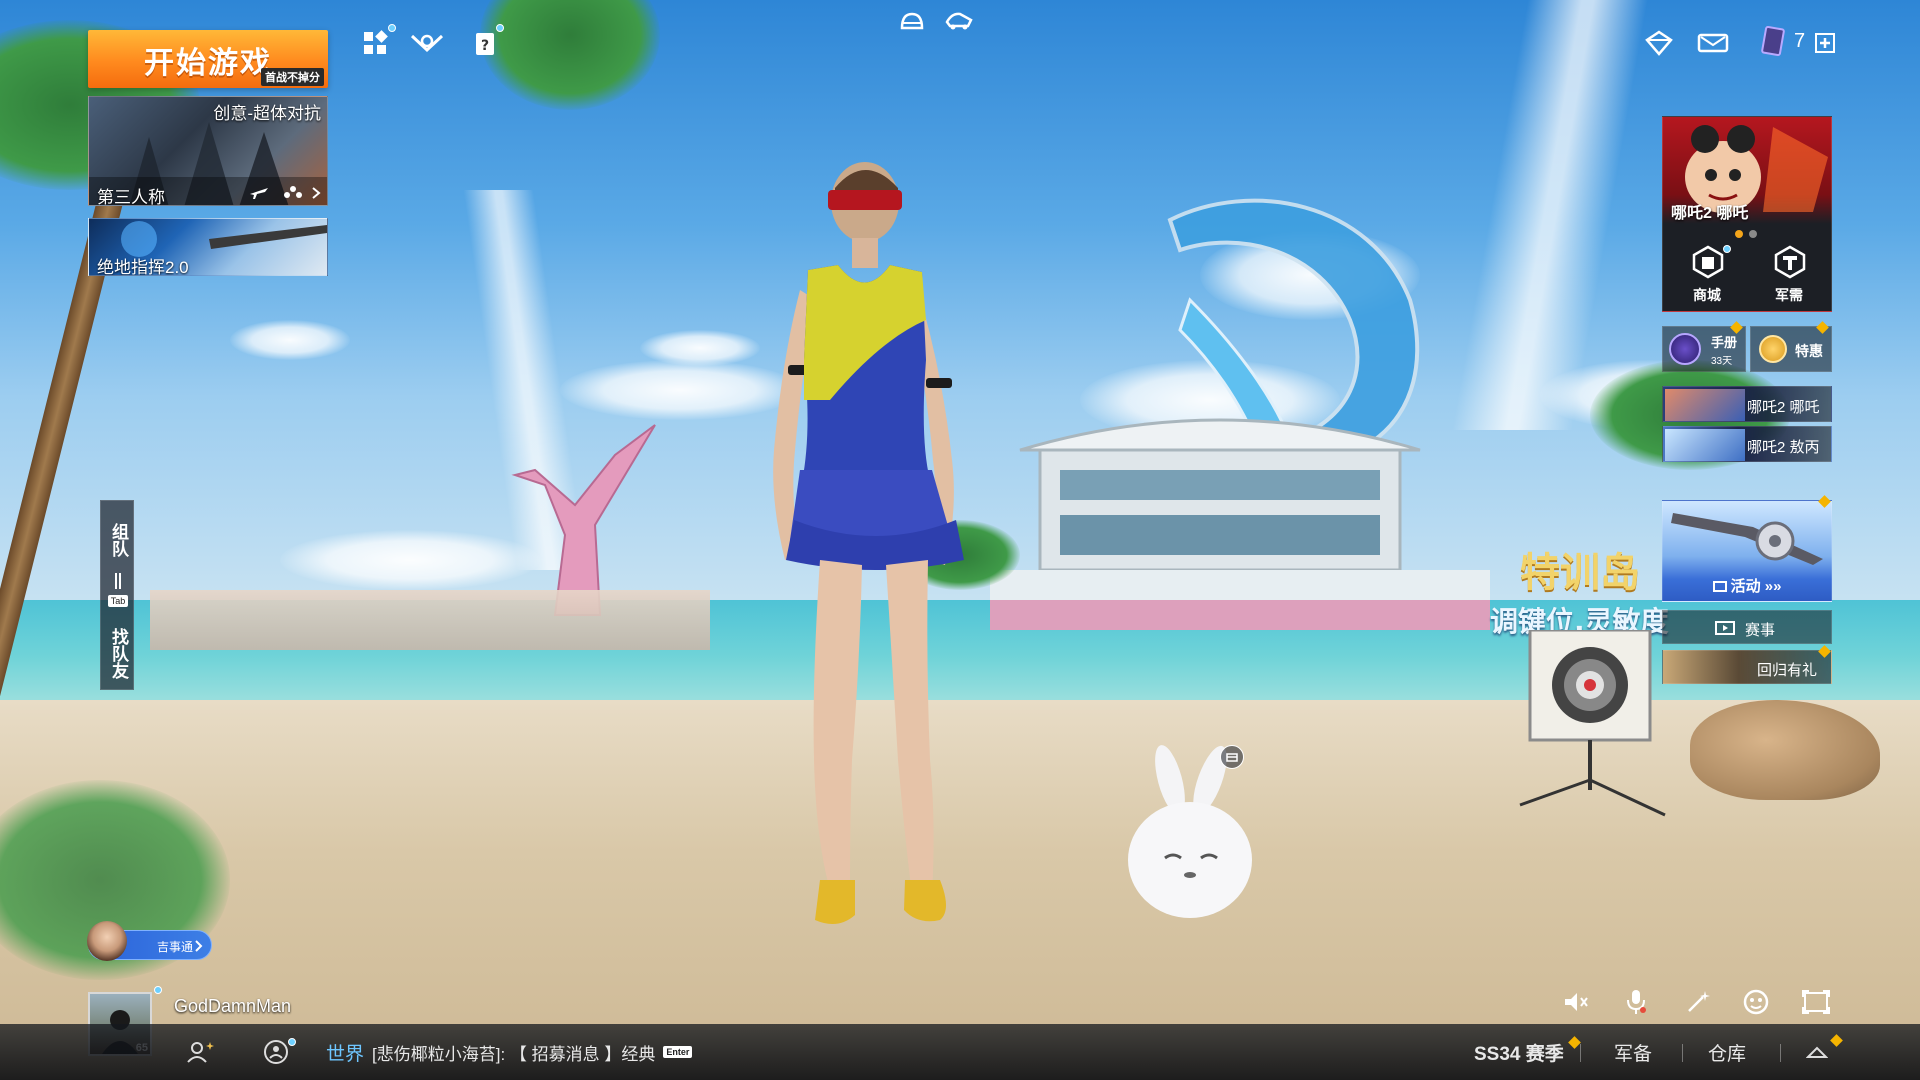  I want to click on chat-message: [悲伤椰粒小海苔]: 【 招募消息 】经典, so click(514, 1054).